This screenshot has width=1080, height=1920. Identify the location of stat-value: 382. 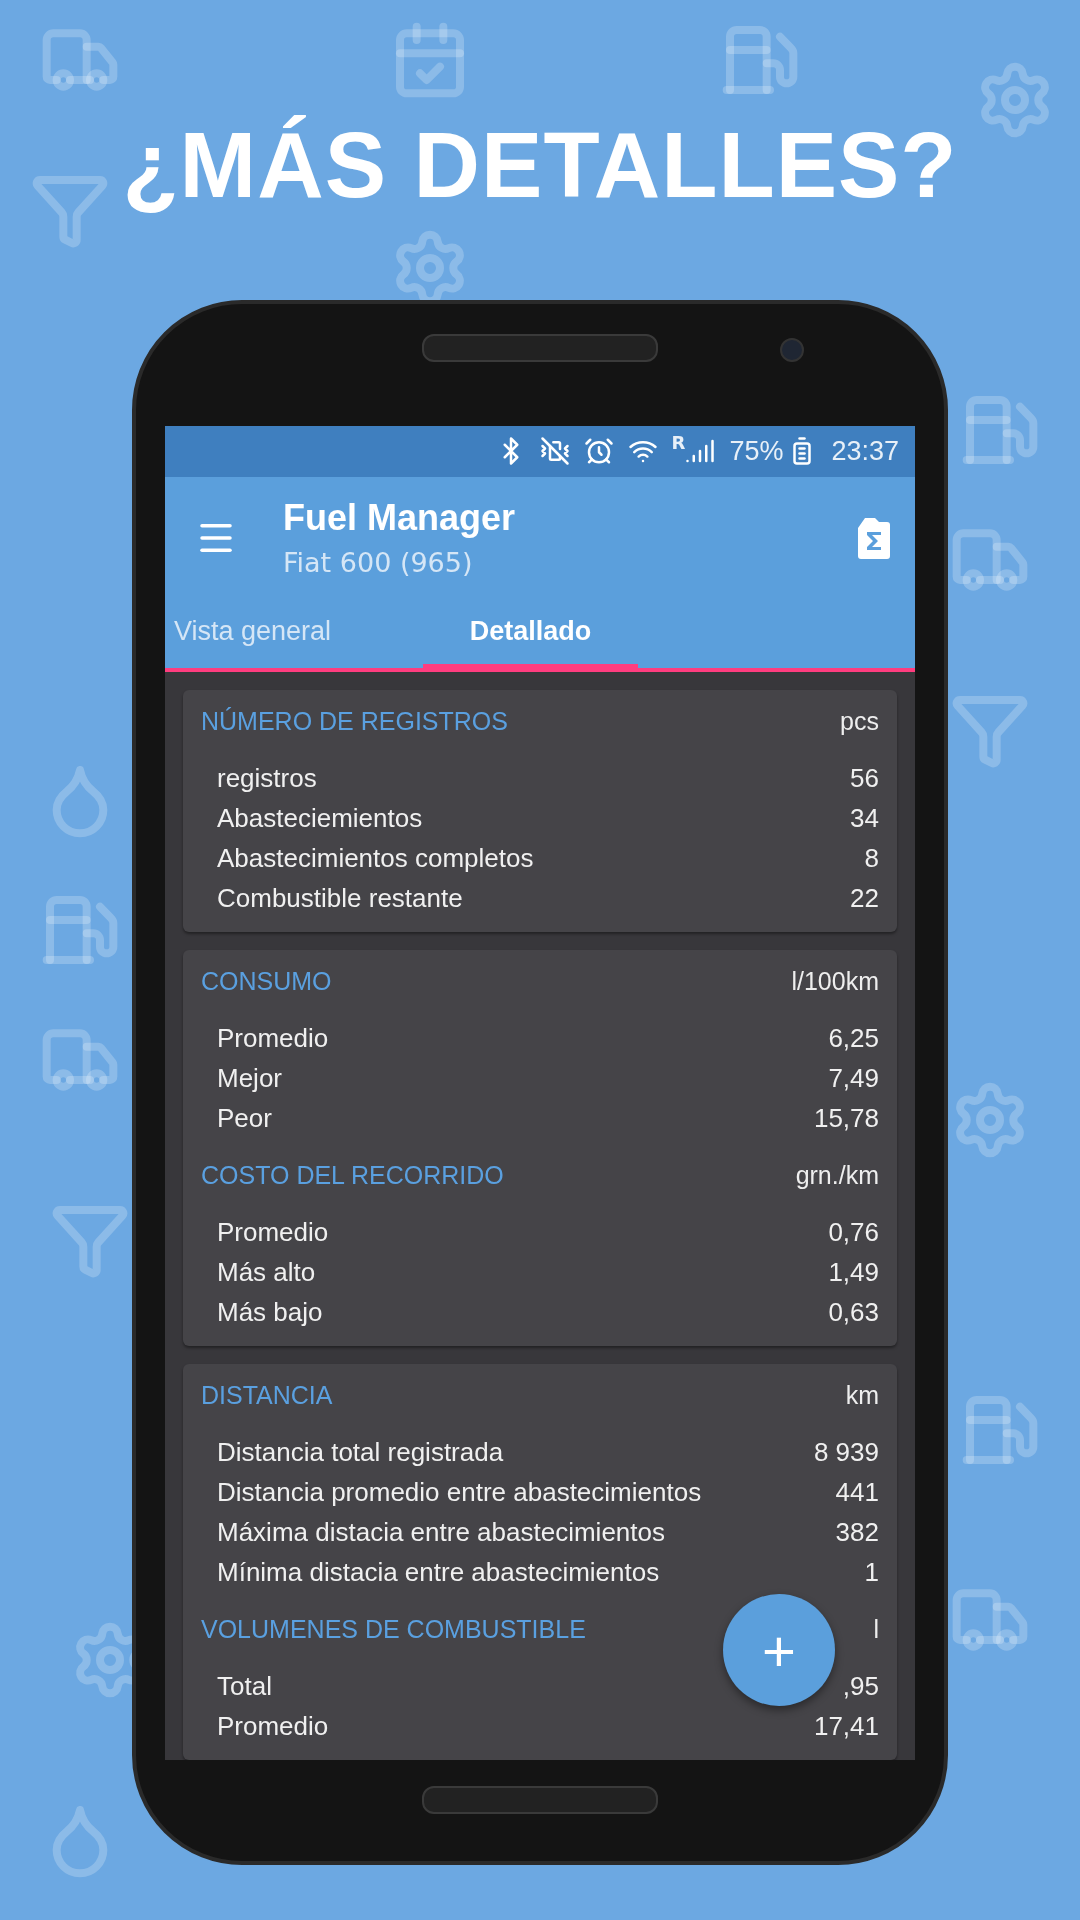
(857, 1532).